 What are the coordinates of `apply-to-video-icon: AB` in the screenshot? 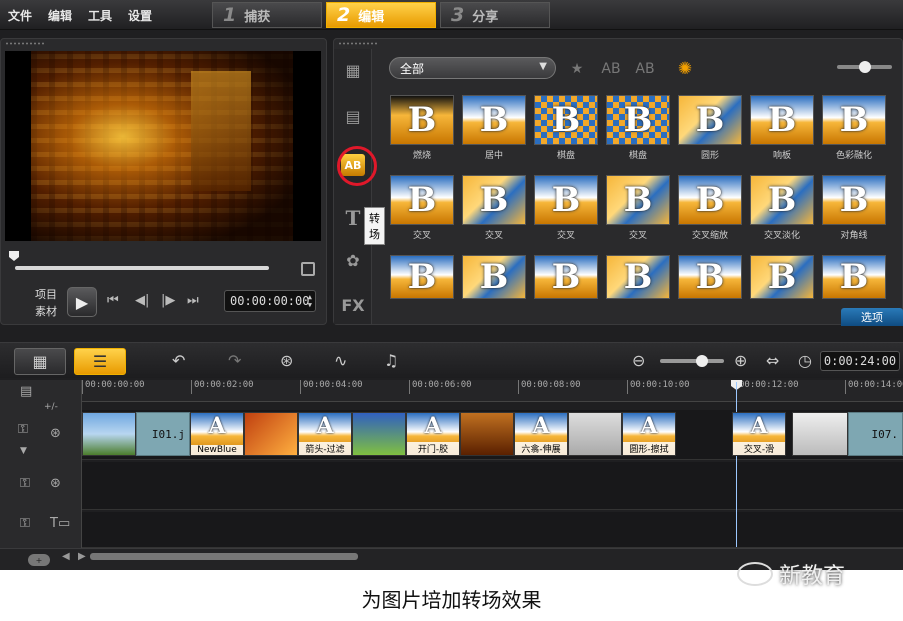 It's located at (611, 69).